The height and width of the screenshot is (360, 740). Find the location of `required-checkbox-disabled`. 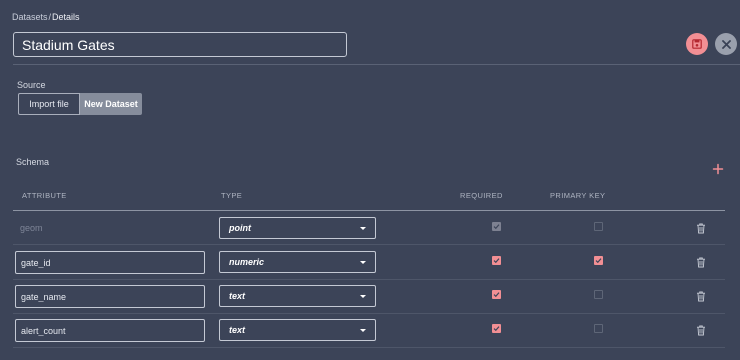

required-checkbox-disabled is located at coordinates (496, 226).